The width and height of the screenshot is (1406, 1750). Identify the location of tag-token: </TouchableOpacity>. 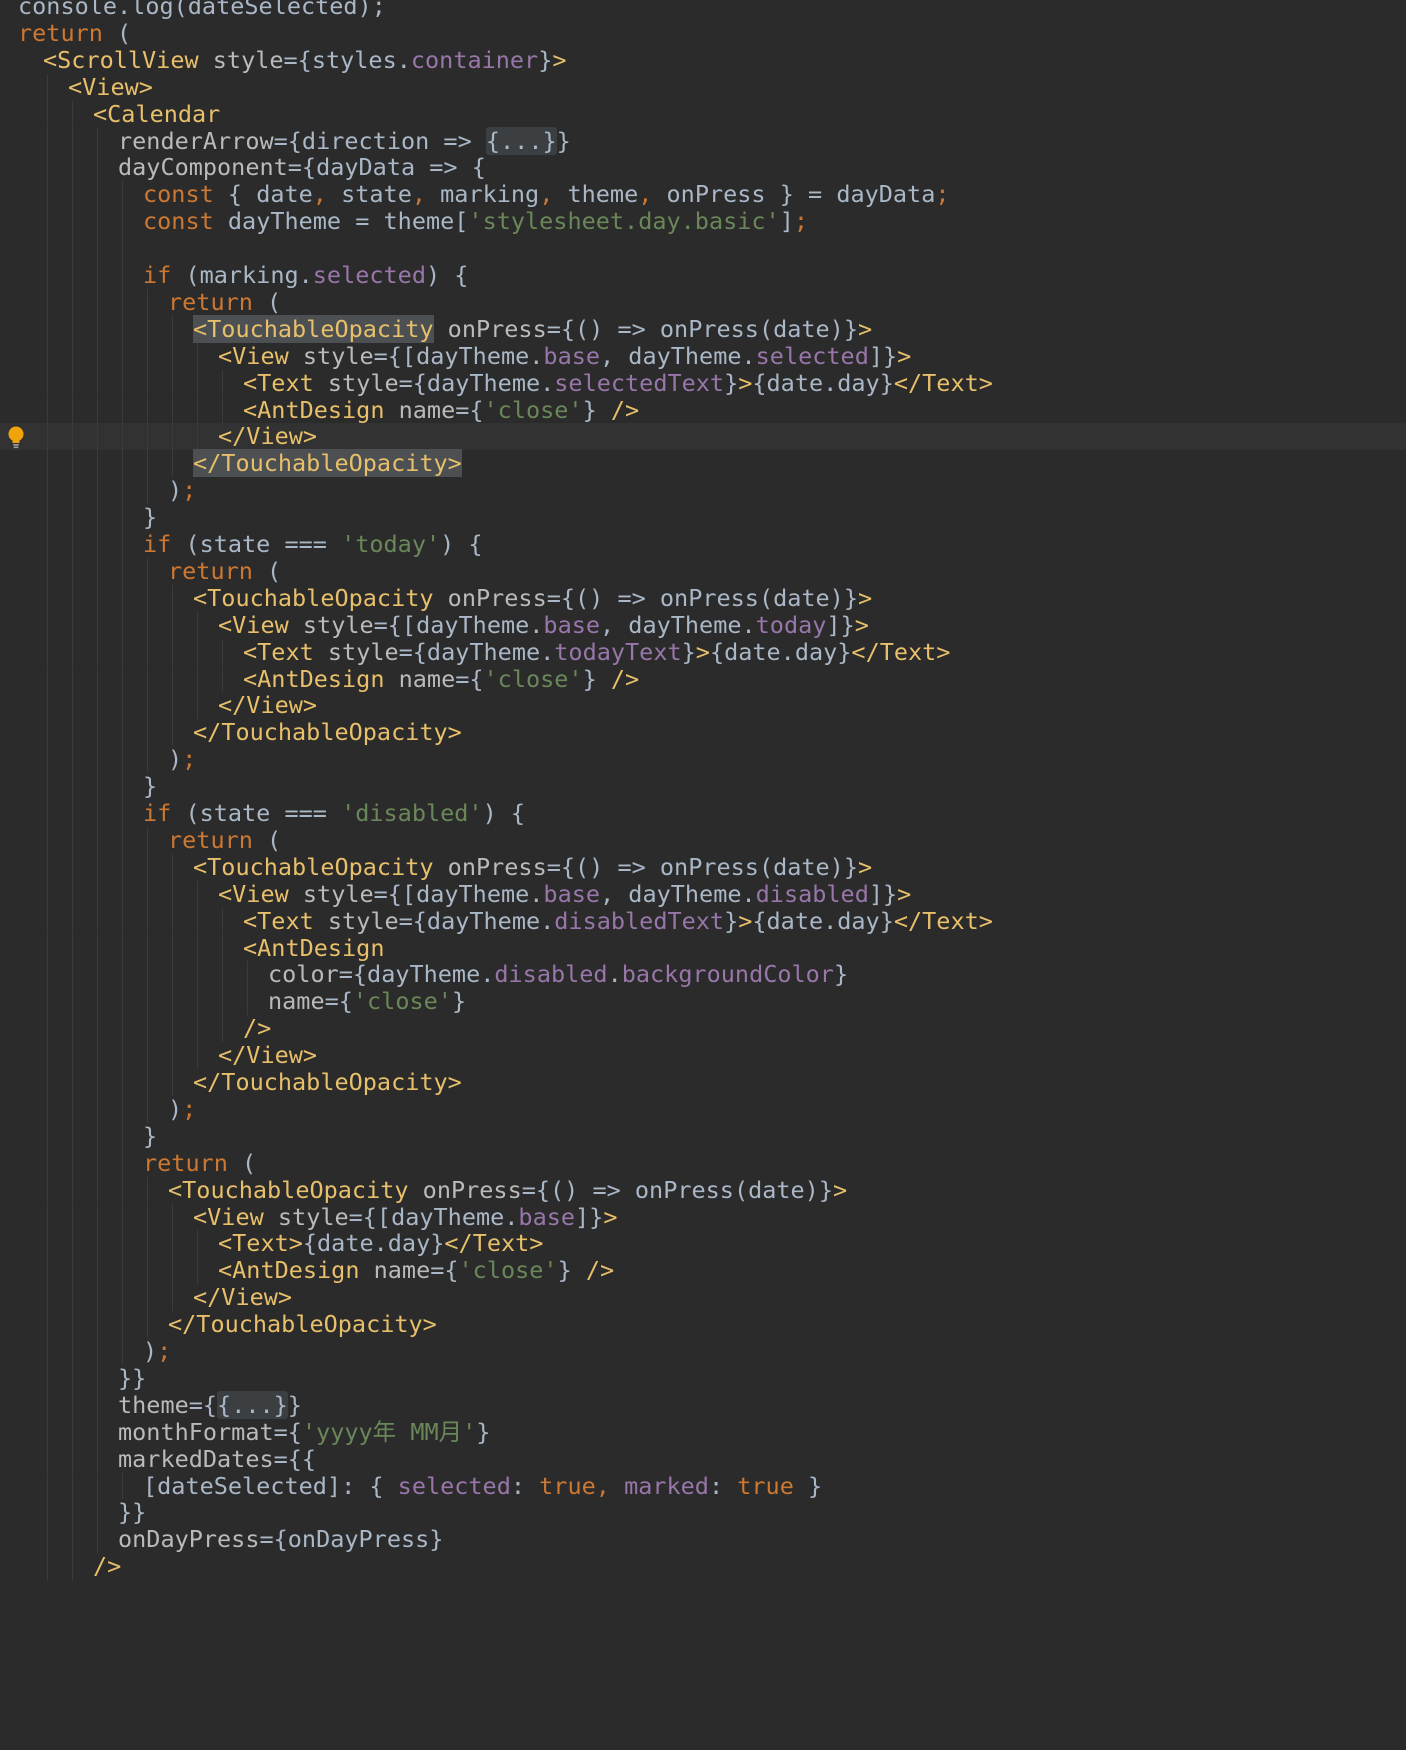
(327, 732).